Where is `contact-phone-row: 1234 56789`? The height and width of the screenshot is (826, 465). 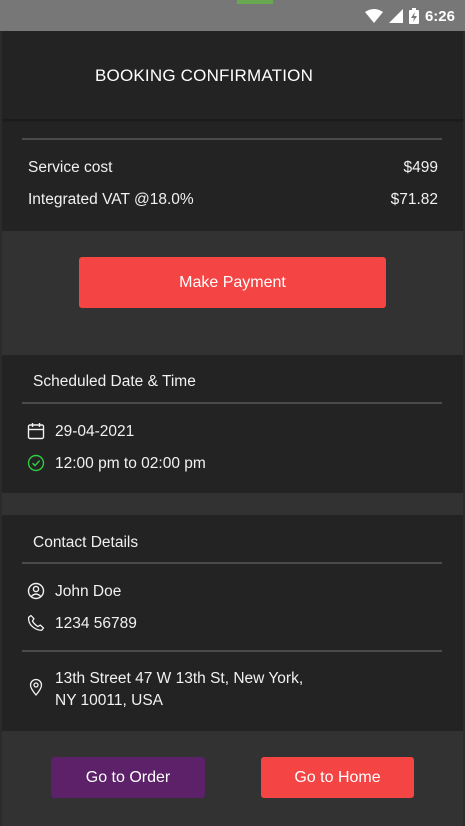 contact-phone-row: 1234 56789 is located at coordinates (82, 624).